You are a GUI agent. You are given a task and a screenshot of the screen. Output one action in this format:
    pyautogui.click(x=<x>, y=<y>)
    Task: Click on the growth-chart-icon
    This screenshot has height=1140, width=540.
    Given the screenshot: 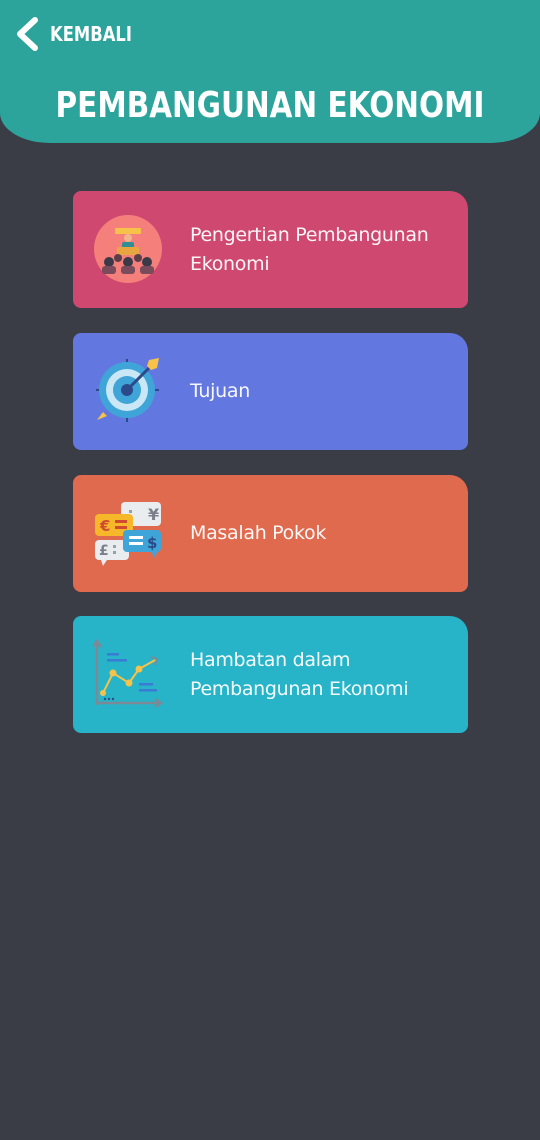 What is the action you would take?
    pyautogui.click(x=128, y=674)
    